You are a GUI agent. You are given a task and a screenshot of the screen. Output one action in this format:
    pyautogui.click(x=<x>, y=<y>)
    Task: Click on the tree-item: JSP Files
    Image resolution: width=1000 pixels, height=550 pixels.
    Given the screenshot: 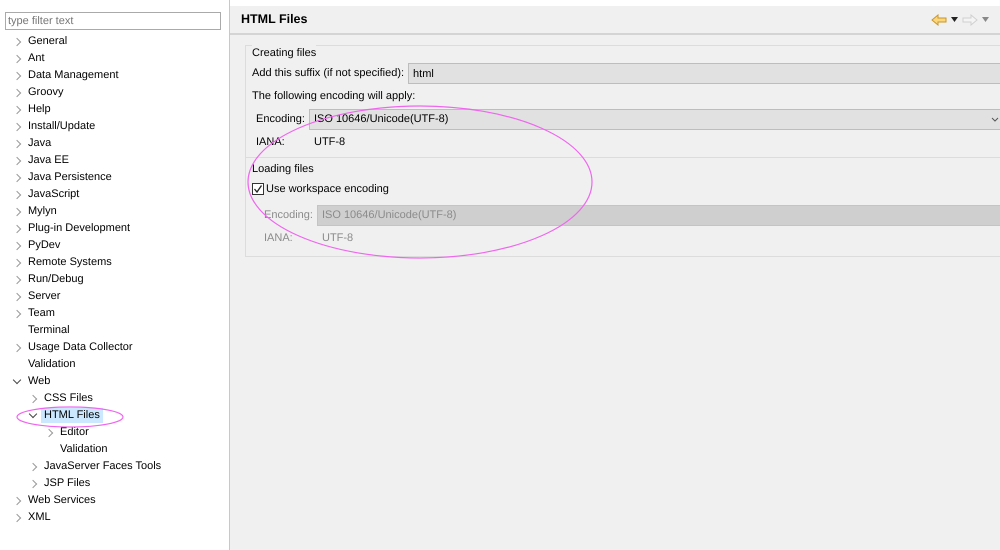 What is the action you would take?
    pyautogui.click(x=67, y=483)
    